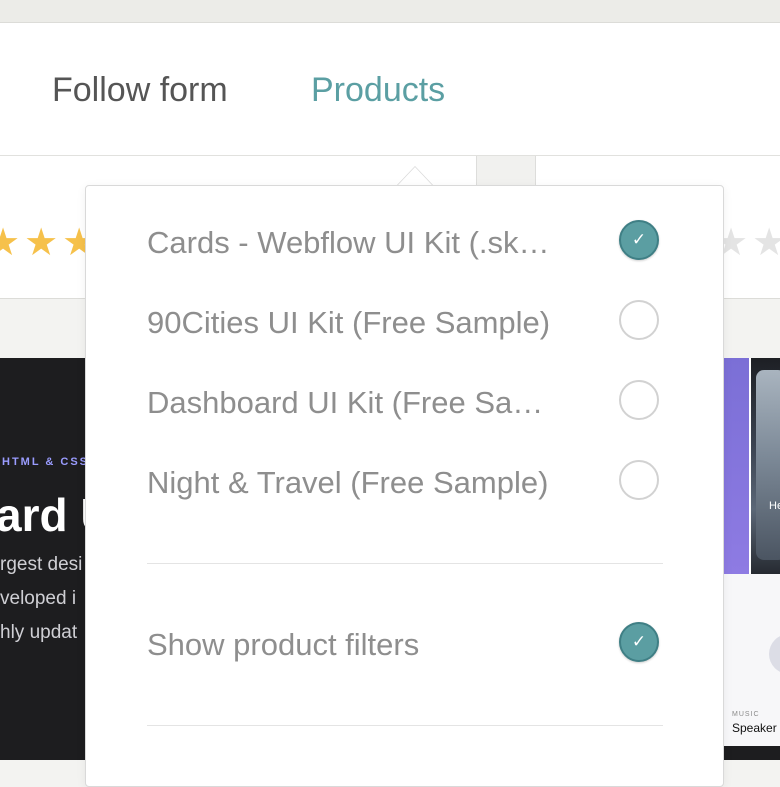 This screenshot has height=787, width=780. I want to click on music-title: Speaker, so click(754, 728).